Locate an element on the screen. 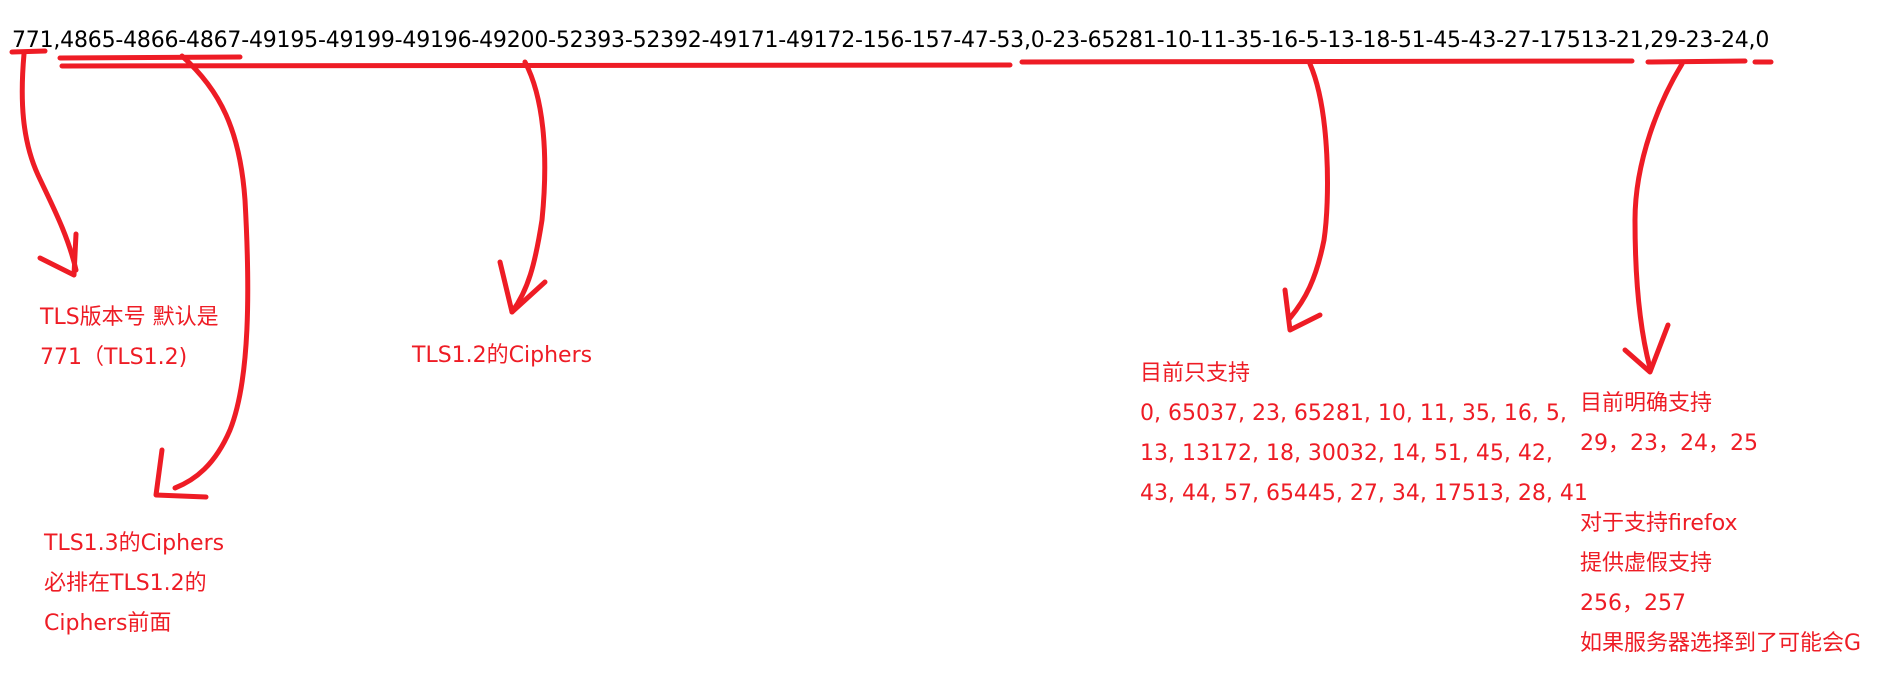 Image resolution: width=1899 pixels, height=688 pixels. annotation-line: 43, 44, 57, 65445, 27, 34, 17513, 28, 41 is located at coordinates (1364, 493).